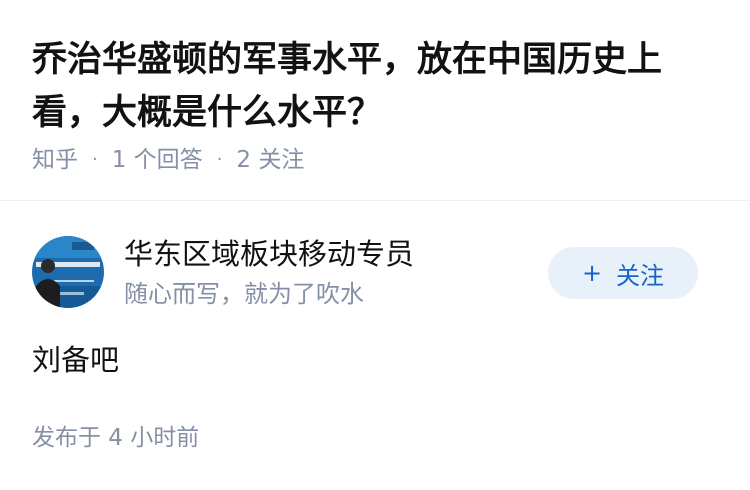 The image size is (750, 490). What do you see at coordinates (640, 275) in the screenshot?
I see `follow-button-label: 关注` at bounding box center [640, 275].